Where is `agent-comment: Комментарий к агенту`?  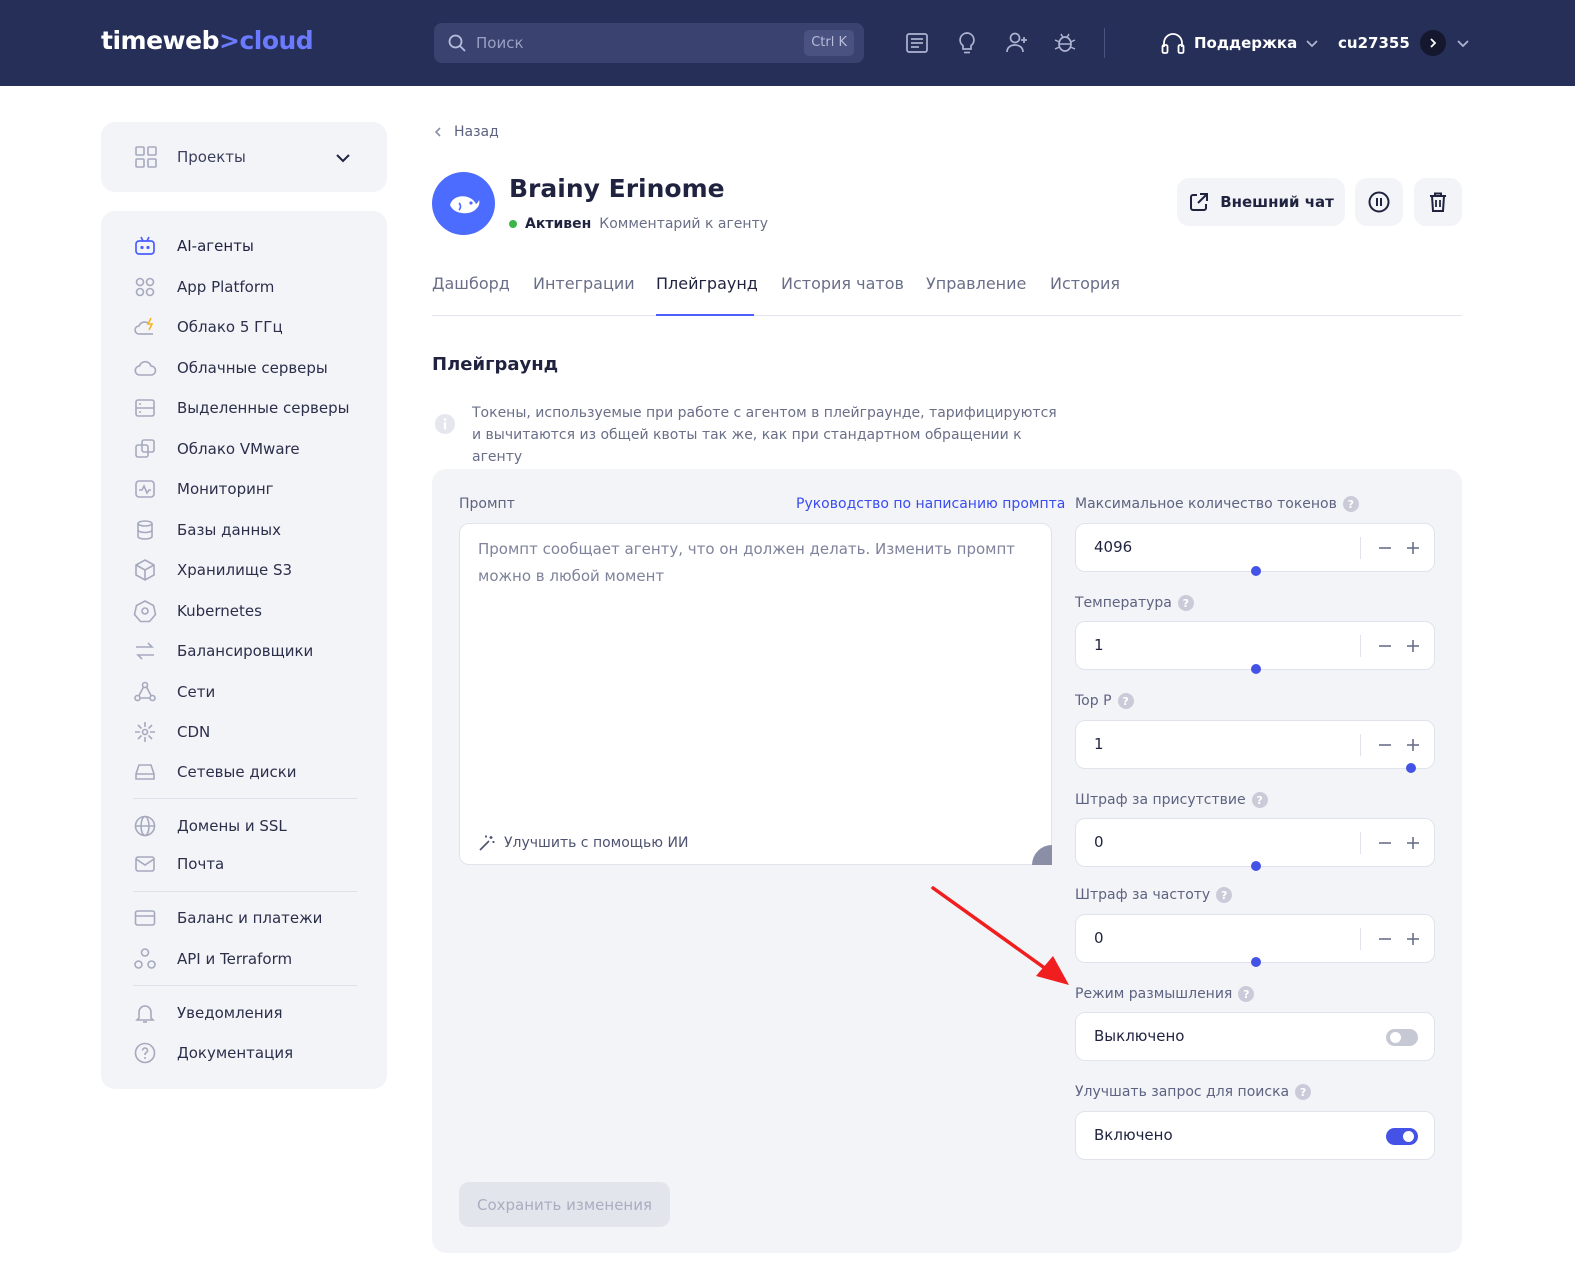 agent-comment: Комментарий к агенту is located at coordinates (683, 224).